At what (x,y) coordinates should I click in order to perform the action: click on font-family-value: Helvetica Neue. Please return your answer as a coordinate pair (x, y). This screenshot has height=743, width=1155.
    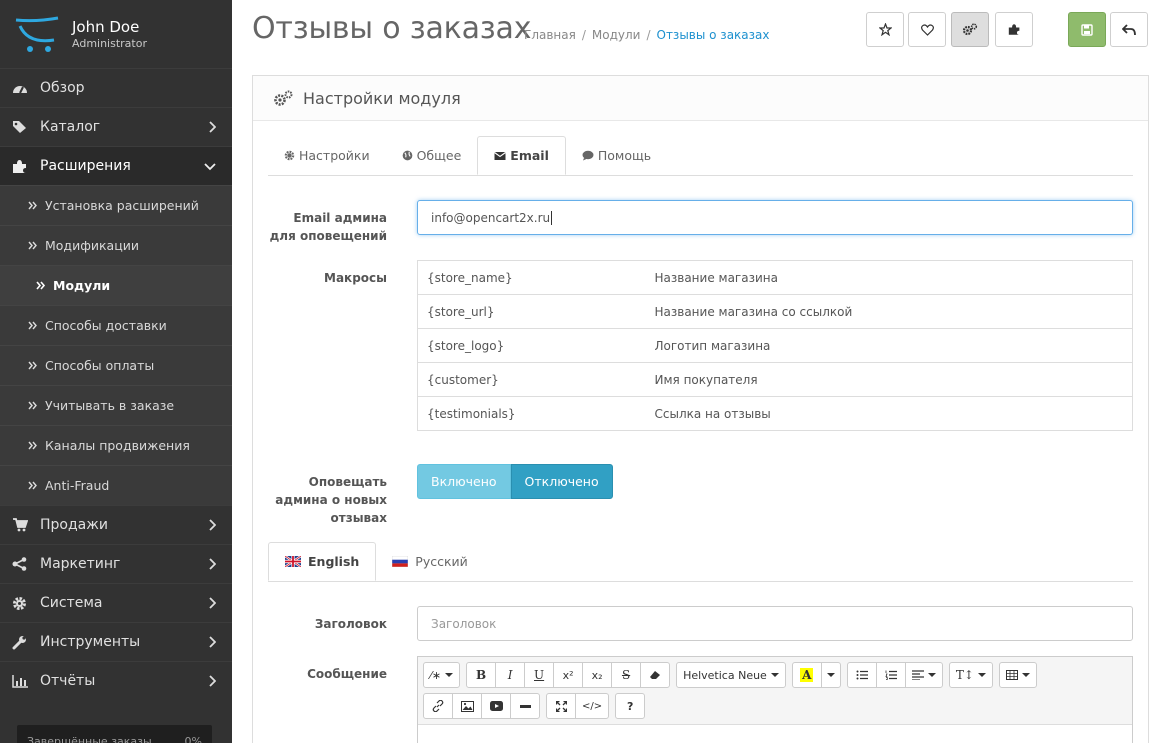
    Looking at the image, I should click on (725, 675).